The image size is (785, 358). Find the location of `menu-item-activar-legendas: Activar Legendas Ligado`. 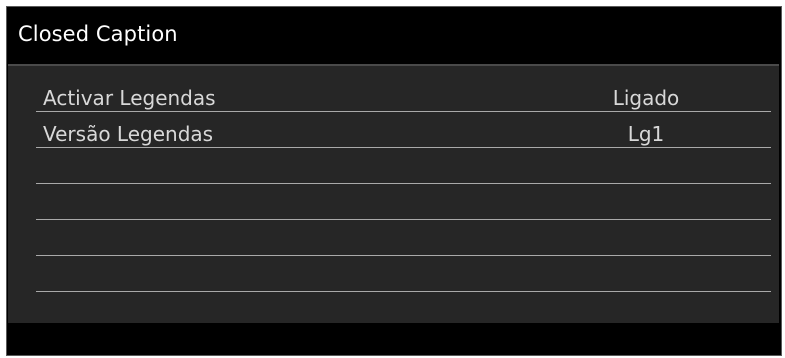

menu-item-activar-legendas: Activar Legendas Ligado is located at coordinates (403, 94).